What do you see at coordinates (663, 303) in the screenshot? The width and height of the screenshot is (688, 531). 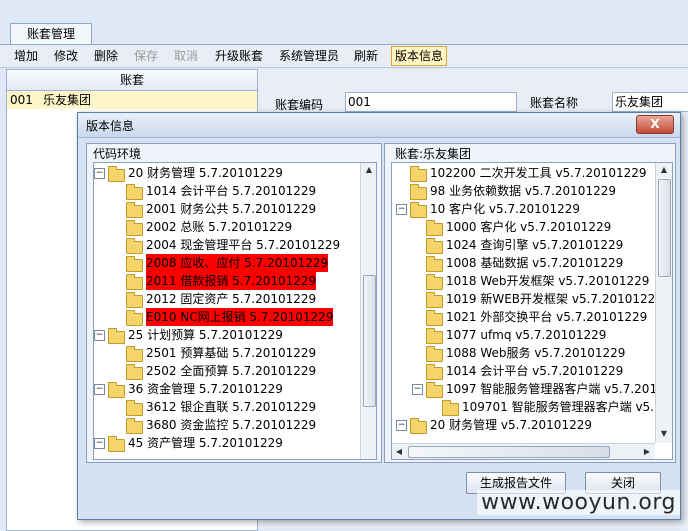 I see `right-tree-scrollbar: ▲ ▼` at bounding box center [663, 303].